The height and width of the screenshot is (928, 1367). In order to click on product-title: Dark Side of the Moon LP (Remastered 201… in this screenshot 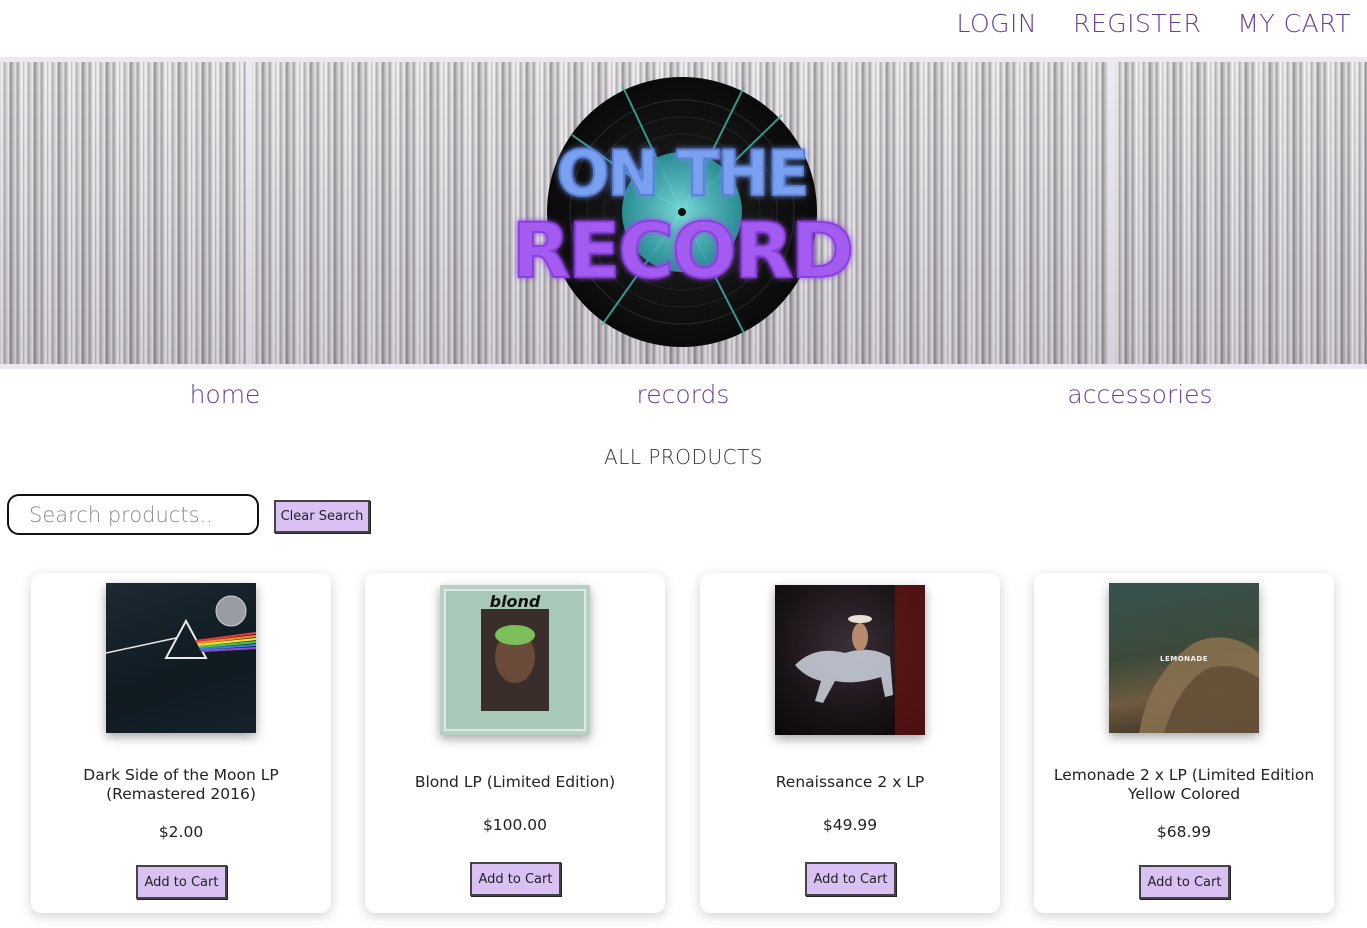, I will do `click(181, 785)`.